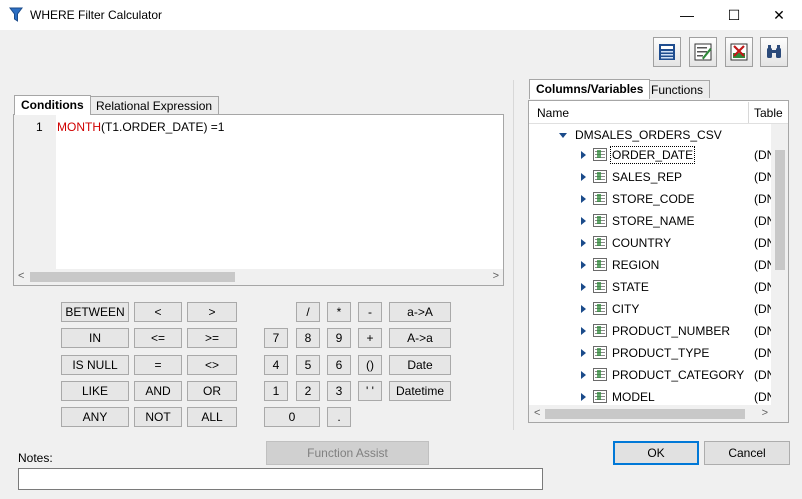 The width and height of the screenshot is (802, 499). What do you see at coordinates (158, 391) in the screenshot?
I see `and-button: AND` at bounding box center [158, 391].